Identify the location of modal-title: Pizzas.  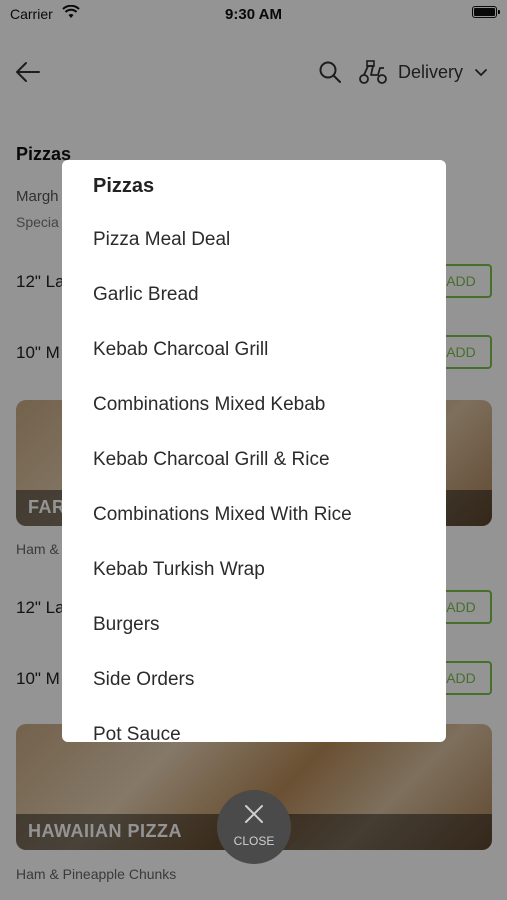
(124, 186).